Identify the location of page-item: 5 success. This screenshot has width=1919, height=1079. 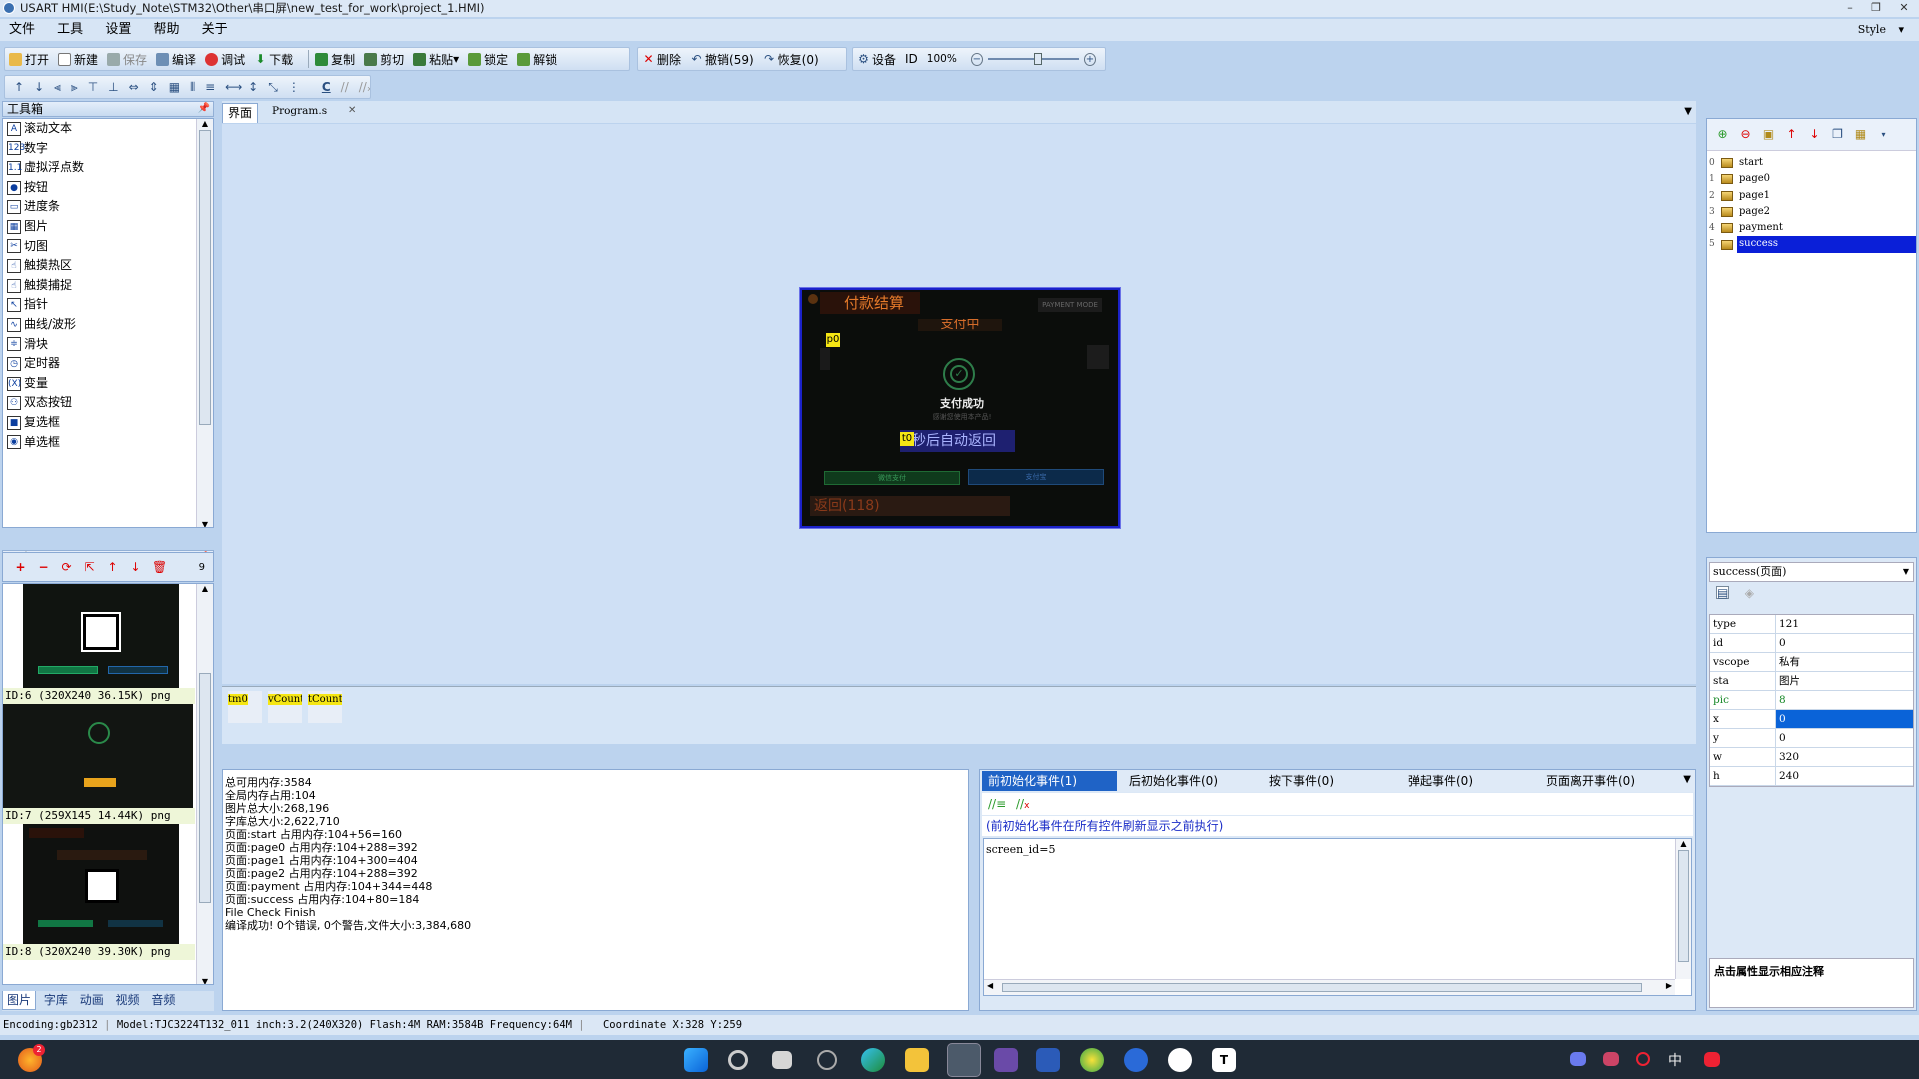
(1811, 244).